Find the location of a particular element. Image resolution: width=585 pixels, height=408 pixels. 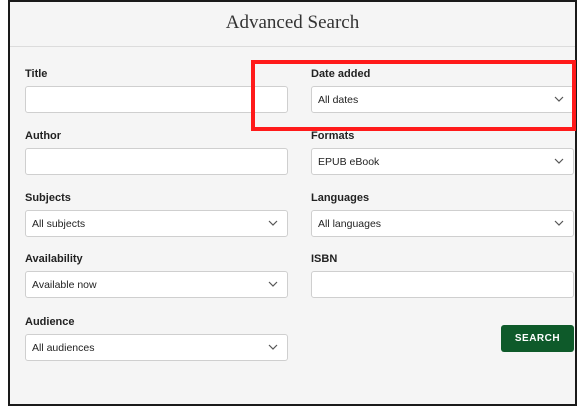

date-added-label: Date added is located at coordinates (341, 74).